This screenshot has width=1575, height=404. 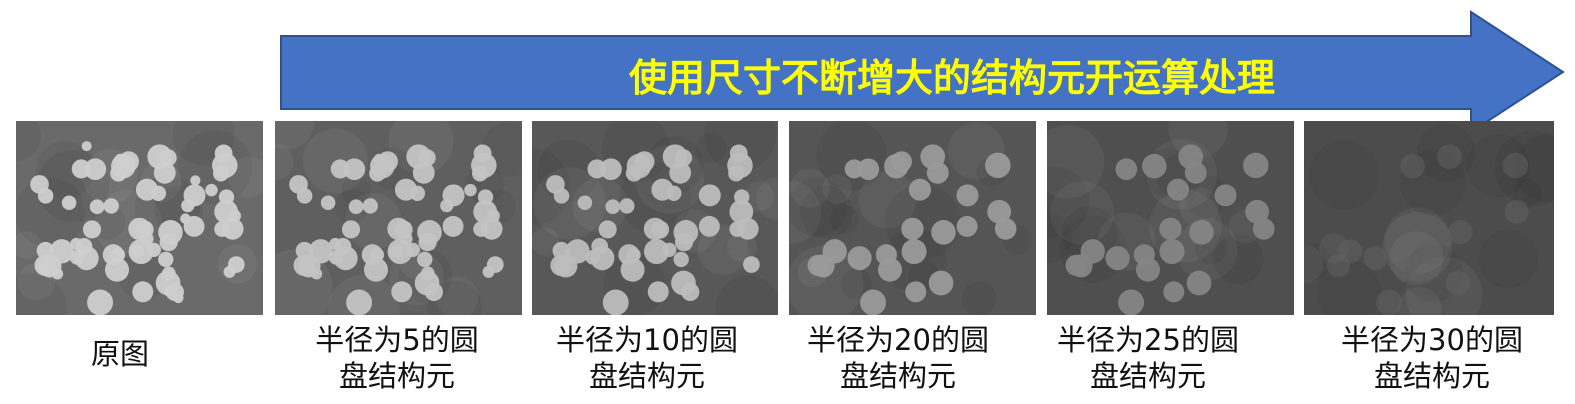 I want to click on caption-radius-20: 半径为20的圆 盘结构元, so click(x=898, y=358).